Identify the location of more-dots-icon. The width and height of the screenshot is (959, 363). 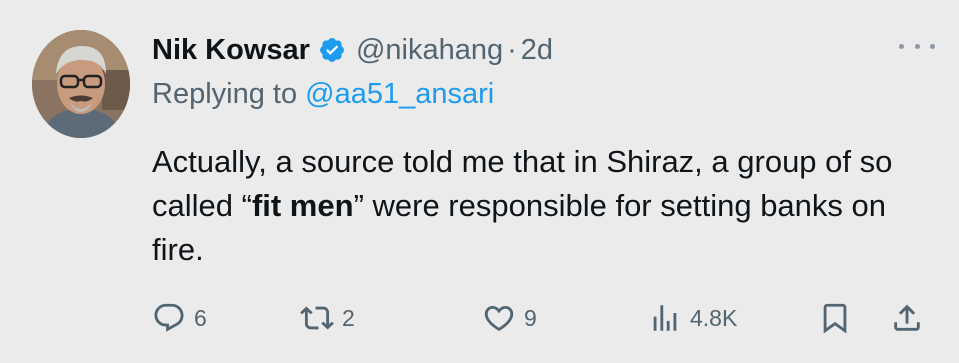
(917, 46).